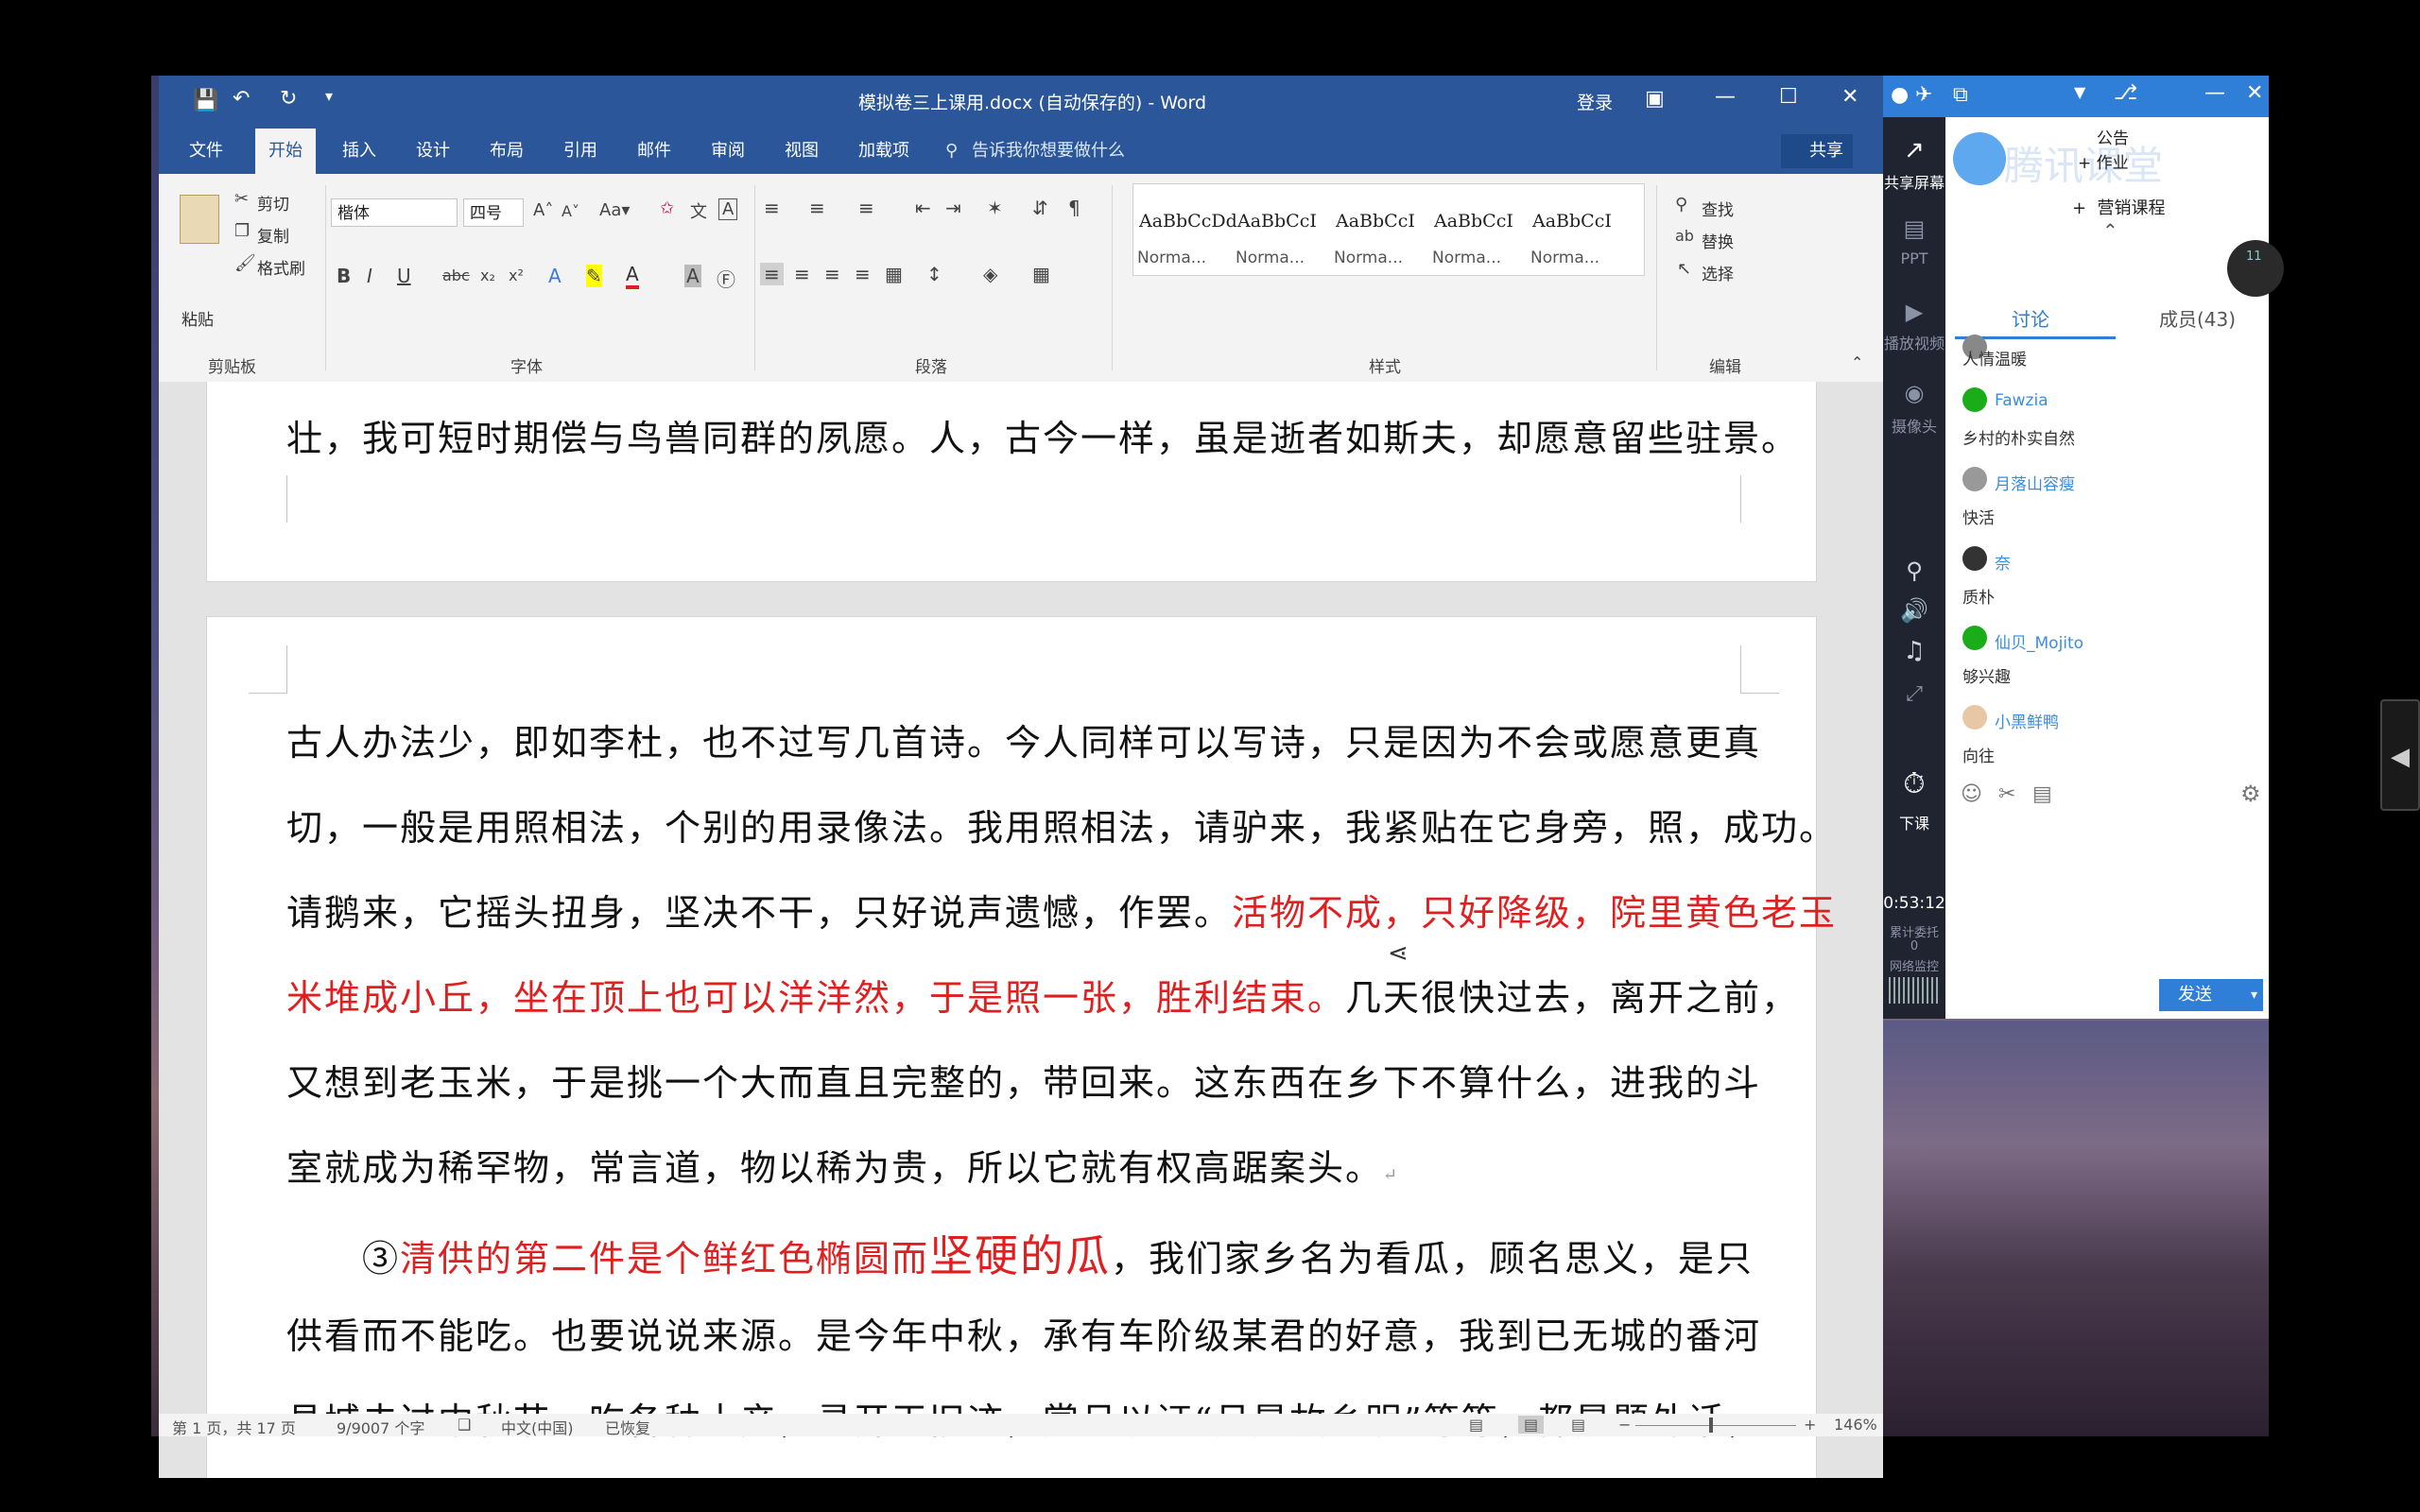 The image size is (2420, 1512). I want to click on replace-icon: ab, so click(1684, 236).